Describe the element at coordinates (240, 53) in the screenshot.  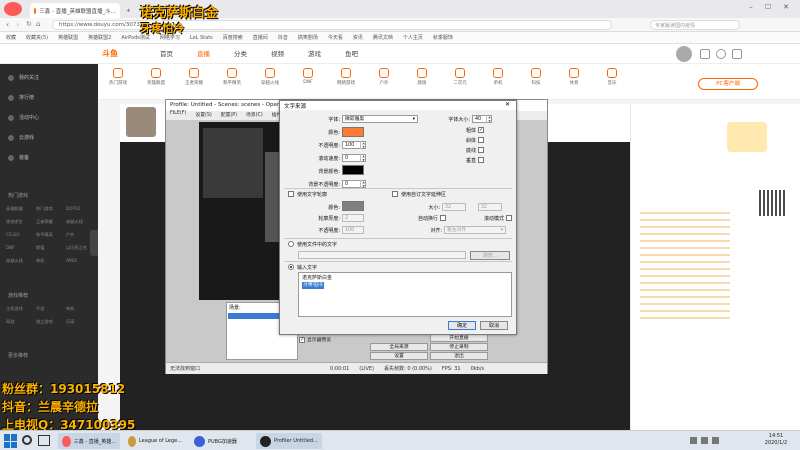
I see `nav-category: 分类` at that location.